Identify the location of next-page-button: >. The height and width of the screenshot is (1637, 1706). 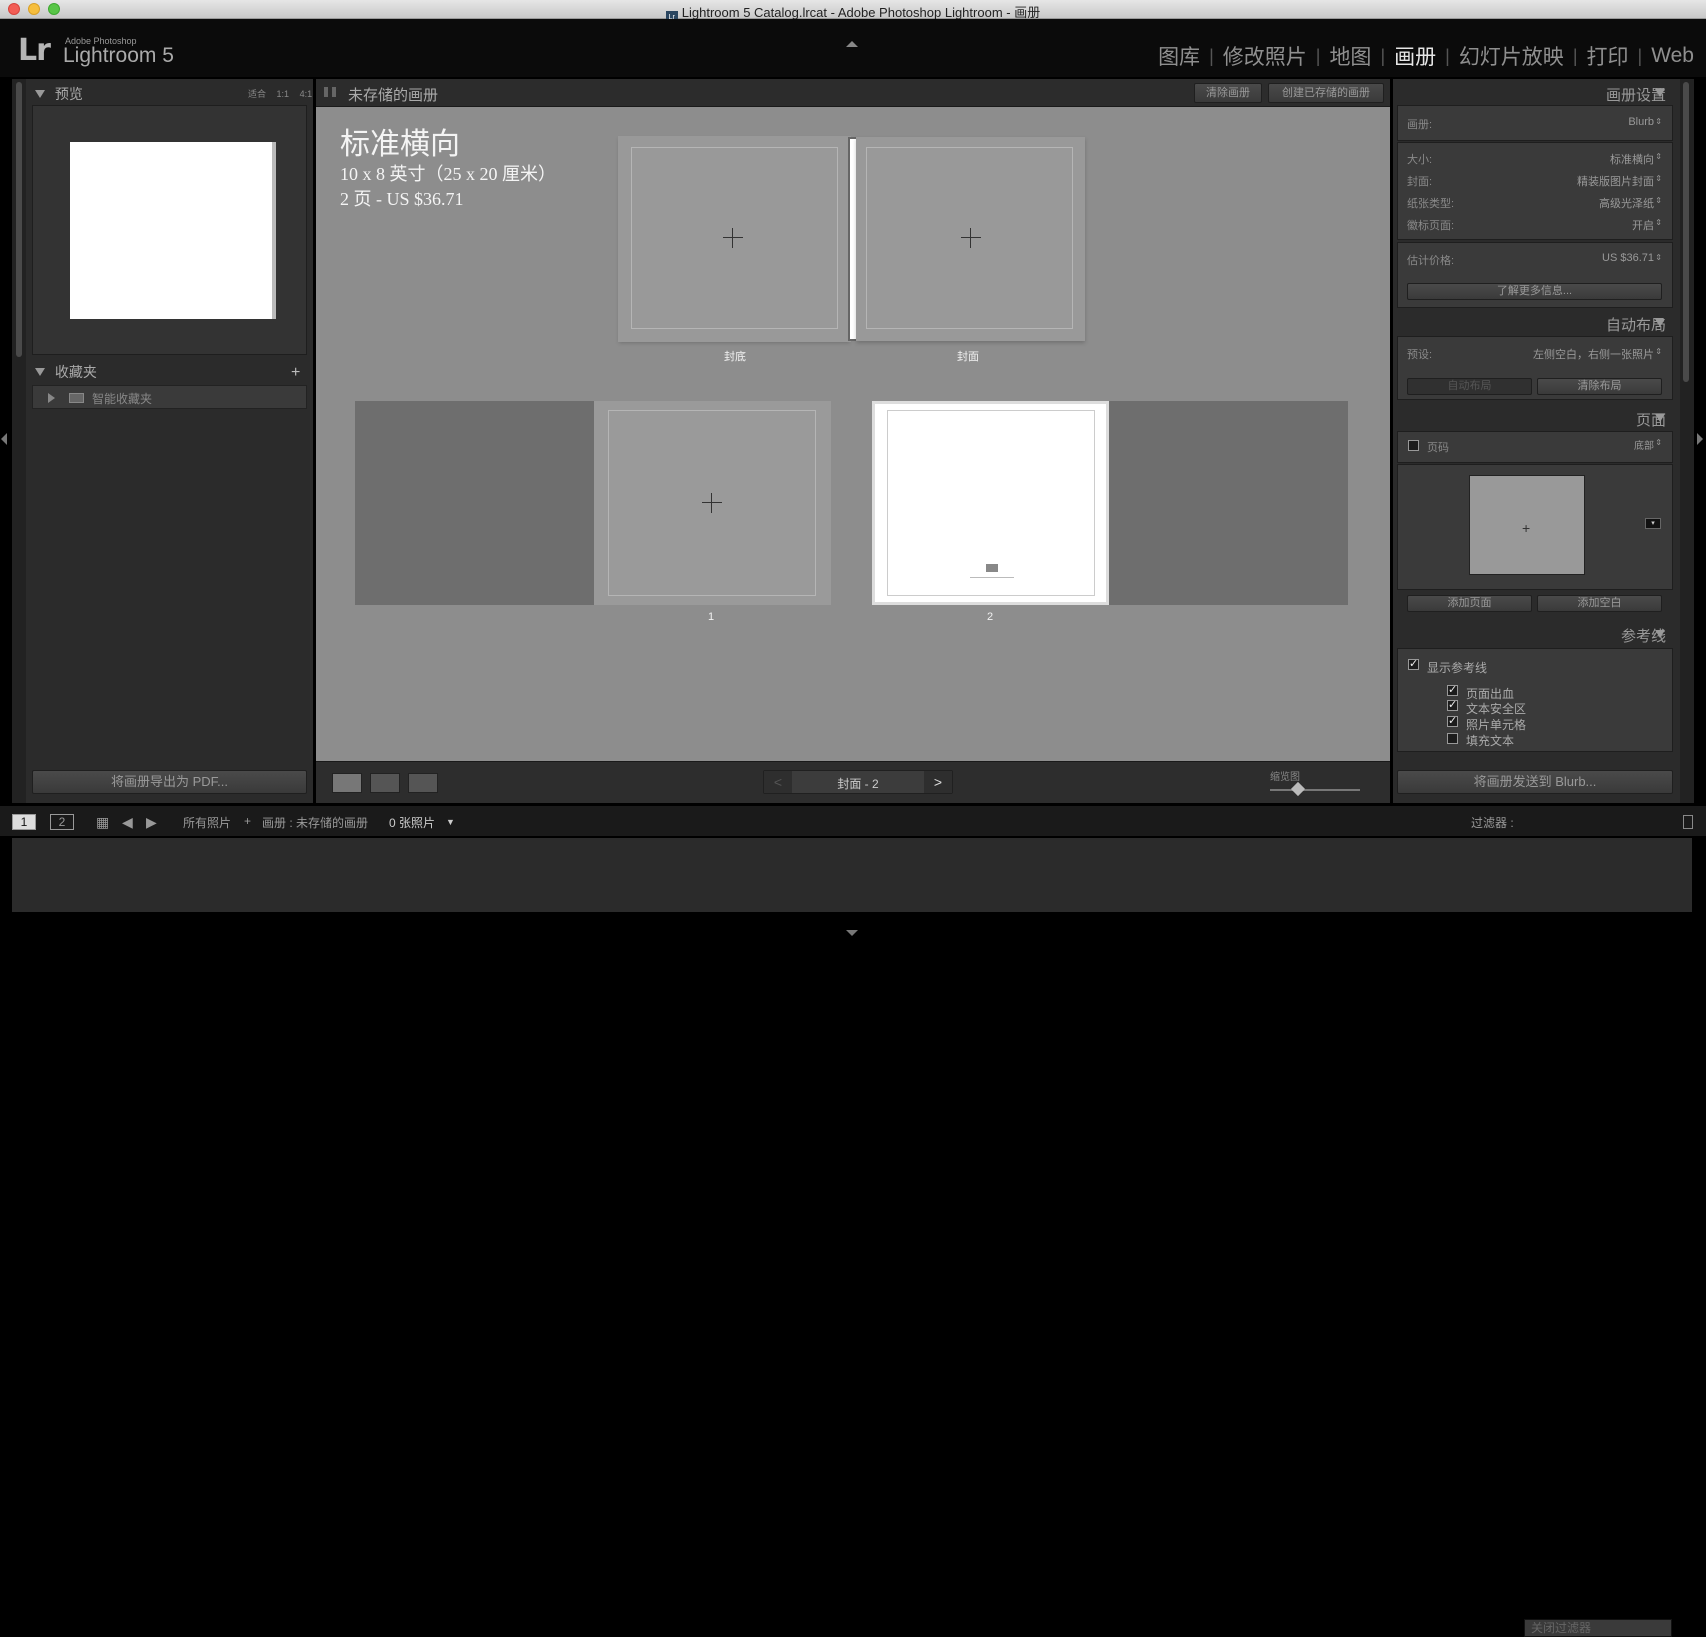
(938, 782).